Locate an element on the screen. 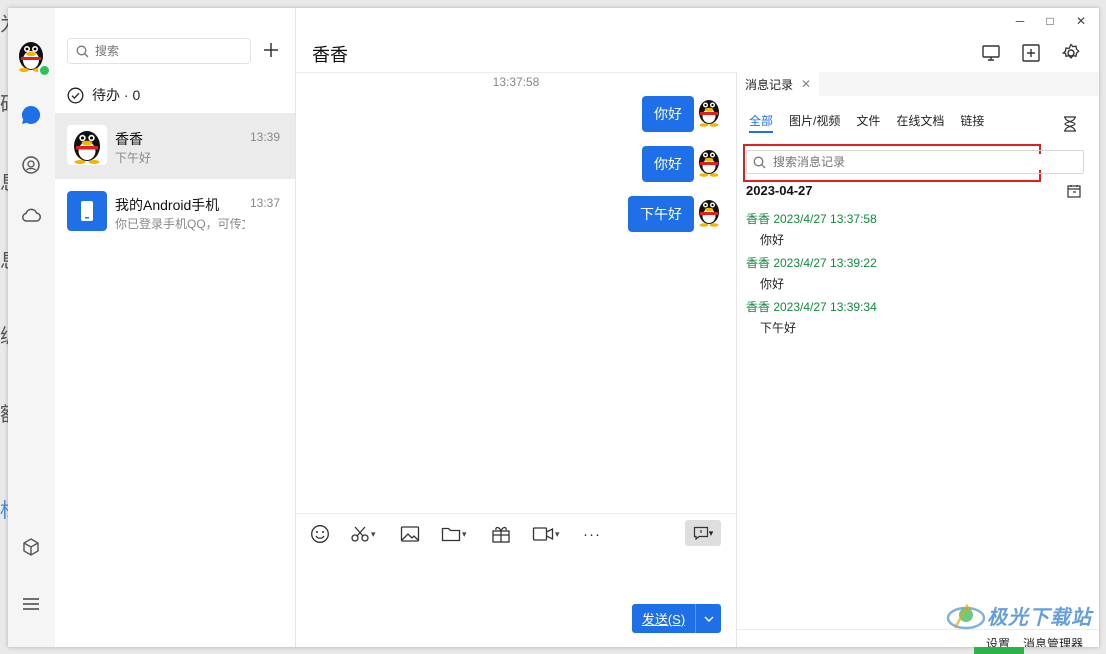  taskbar-fragment is located at coordinates (999, 650).